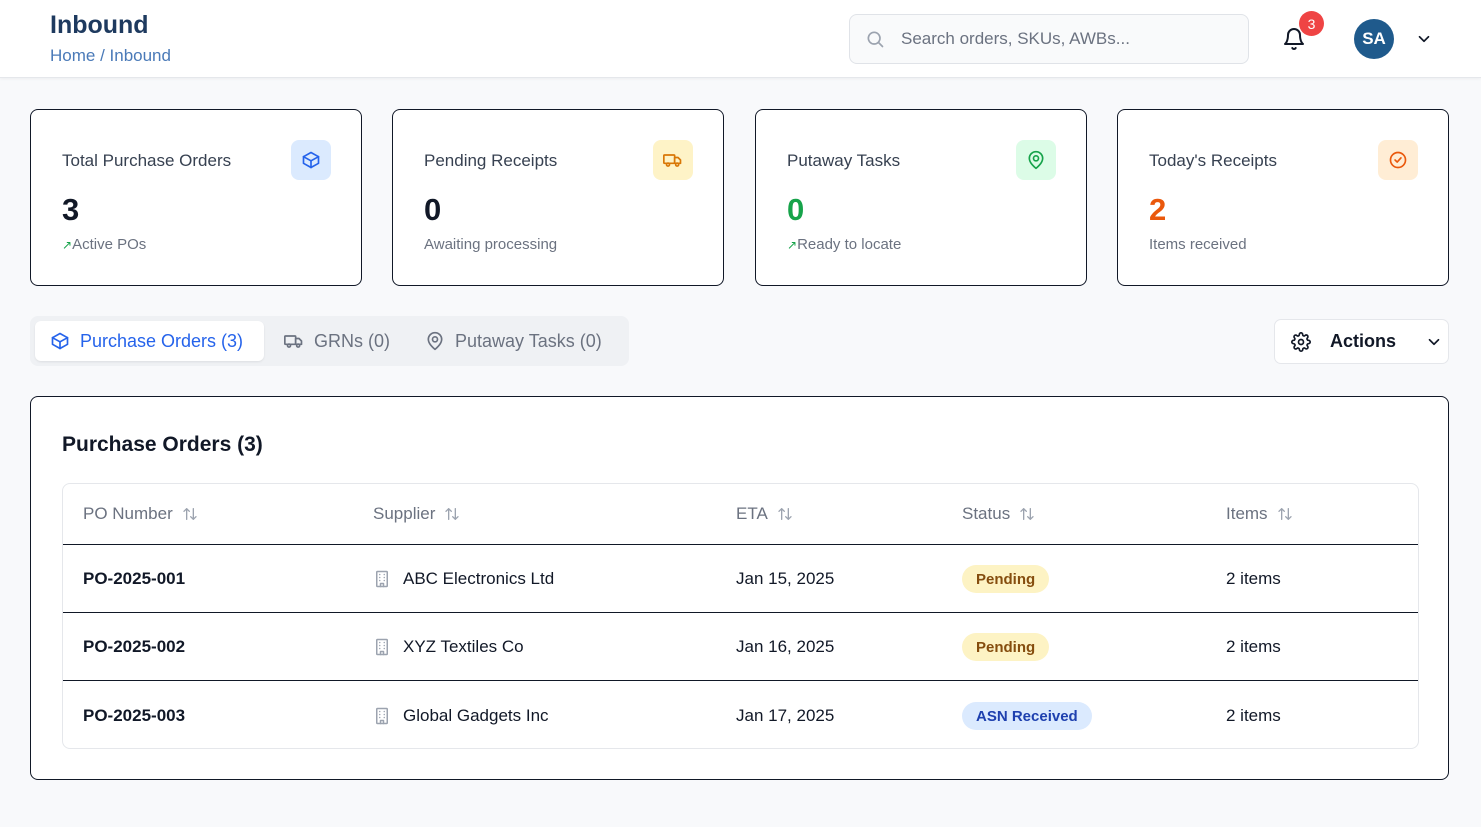 This screenshot has width=1481, height=827. Describe the element at coordinates (162, 444) in the screenshot. I see `panel-title: Purchase Orders (3)` at that location.